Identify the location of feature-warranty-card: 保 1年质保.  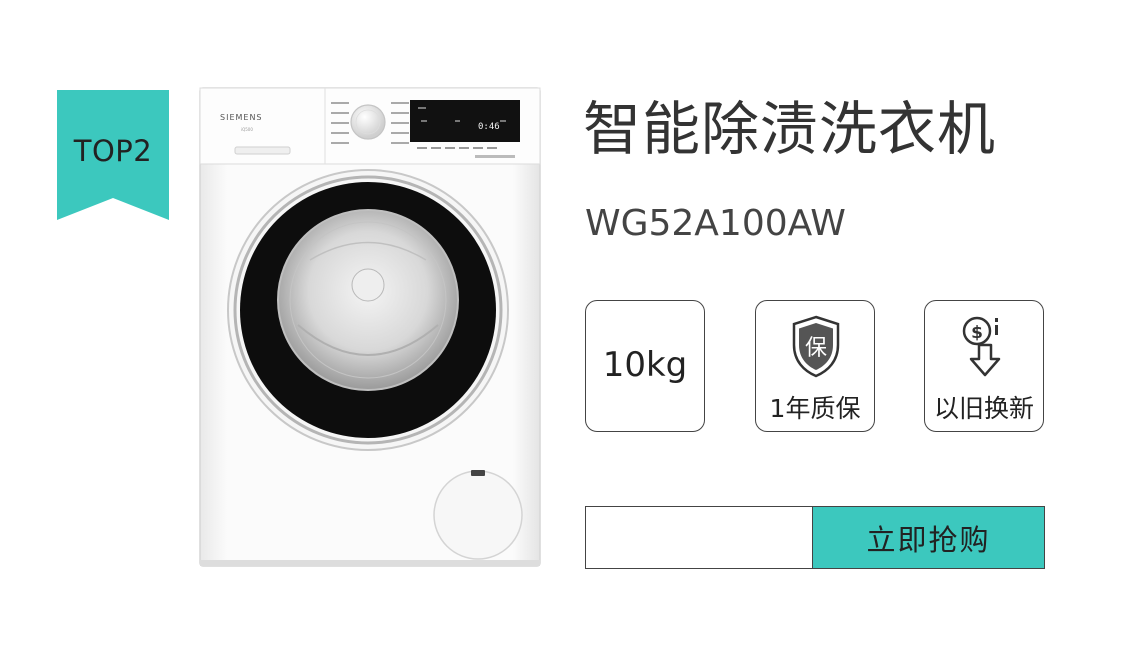
(815, 366).